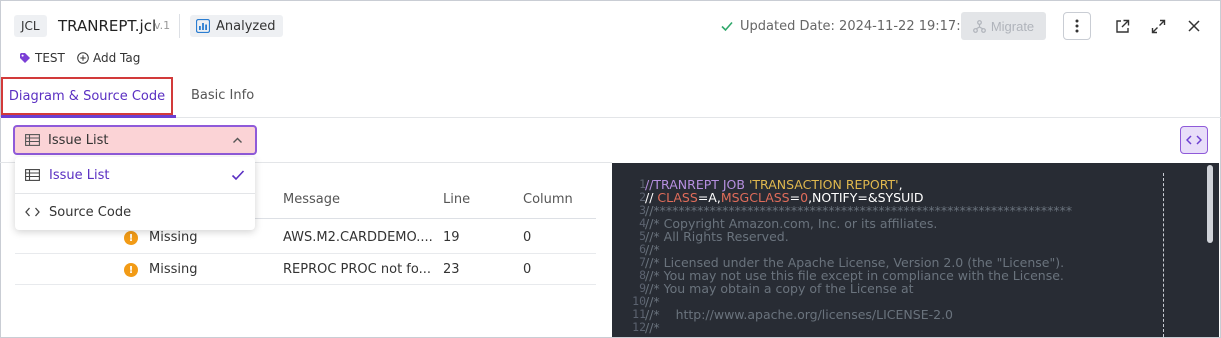 This screenshot has height=338, width=1221. Describe the element at coordinates (179, 26) in the screenshot. I see `header-divider` at that location.